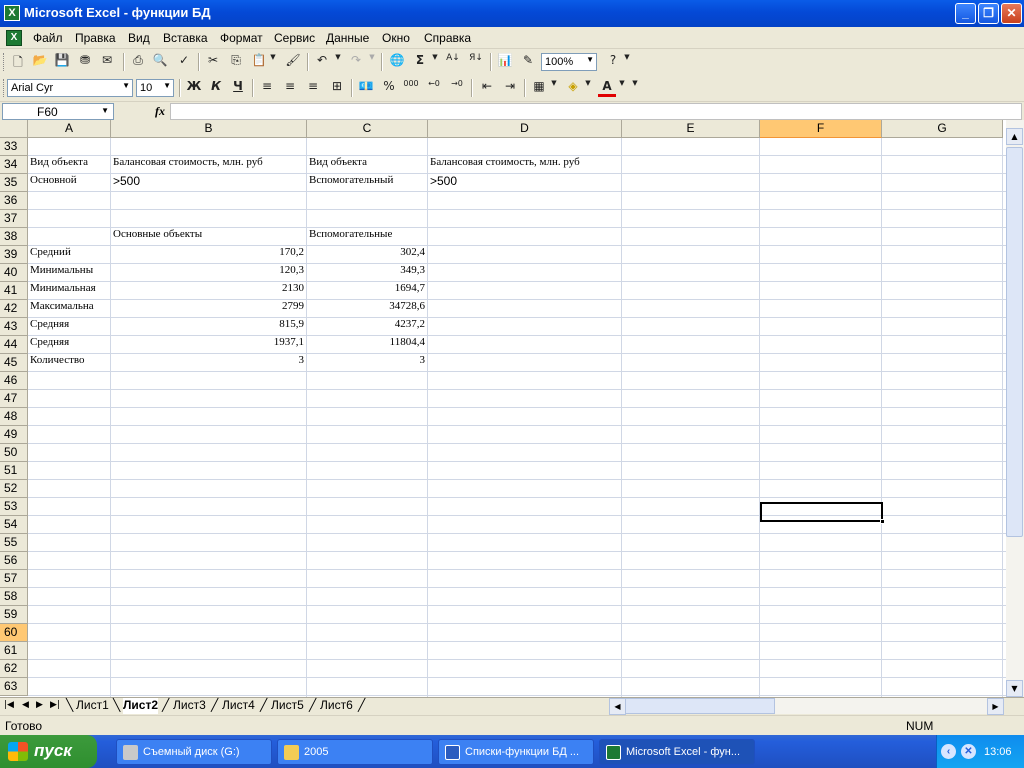 Image resolution: width=1024 pixels, height=768 pixels. I want to click on thousands-separator-button: 000, so click(411, 88).